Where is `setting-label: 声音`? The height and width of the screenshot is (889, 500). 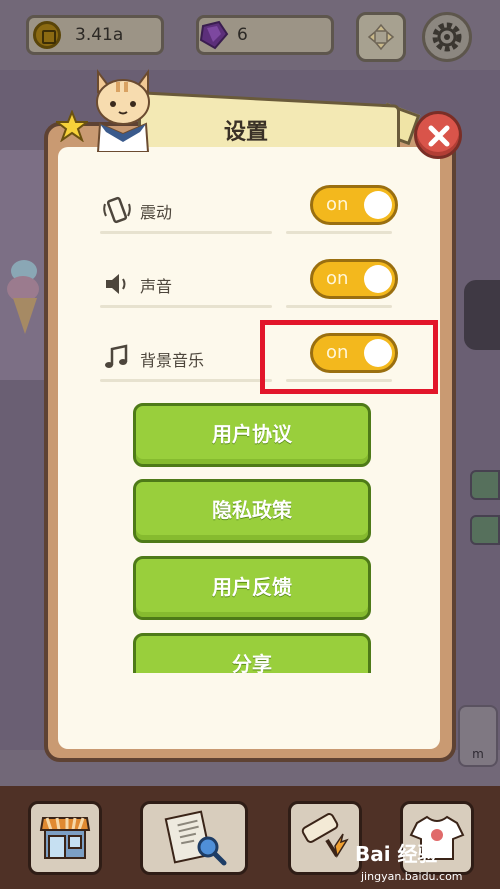 setting-label: 声音 is located at coordinates (156, 286).